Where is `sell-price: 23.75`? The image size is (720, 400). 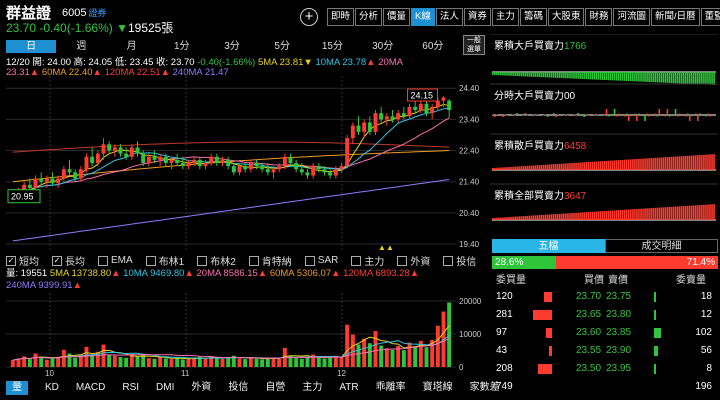 sell-price: 23.75 is located at coordinates (618, 297).